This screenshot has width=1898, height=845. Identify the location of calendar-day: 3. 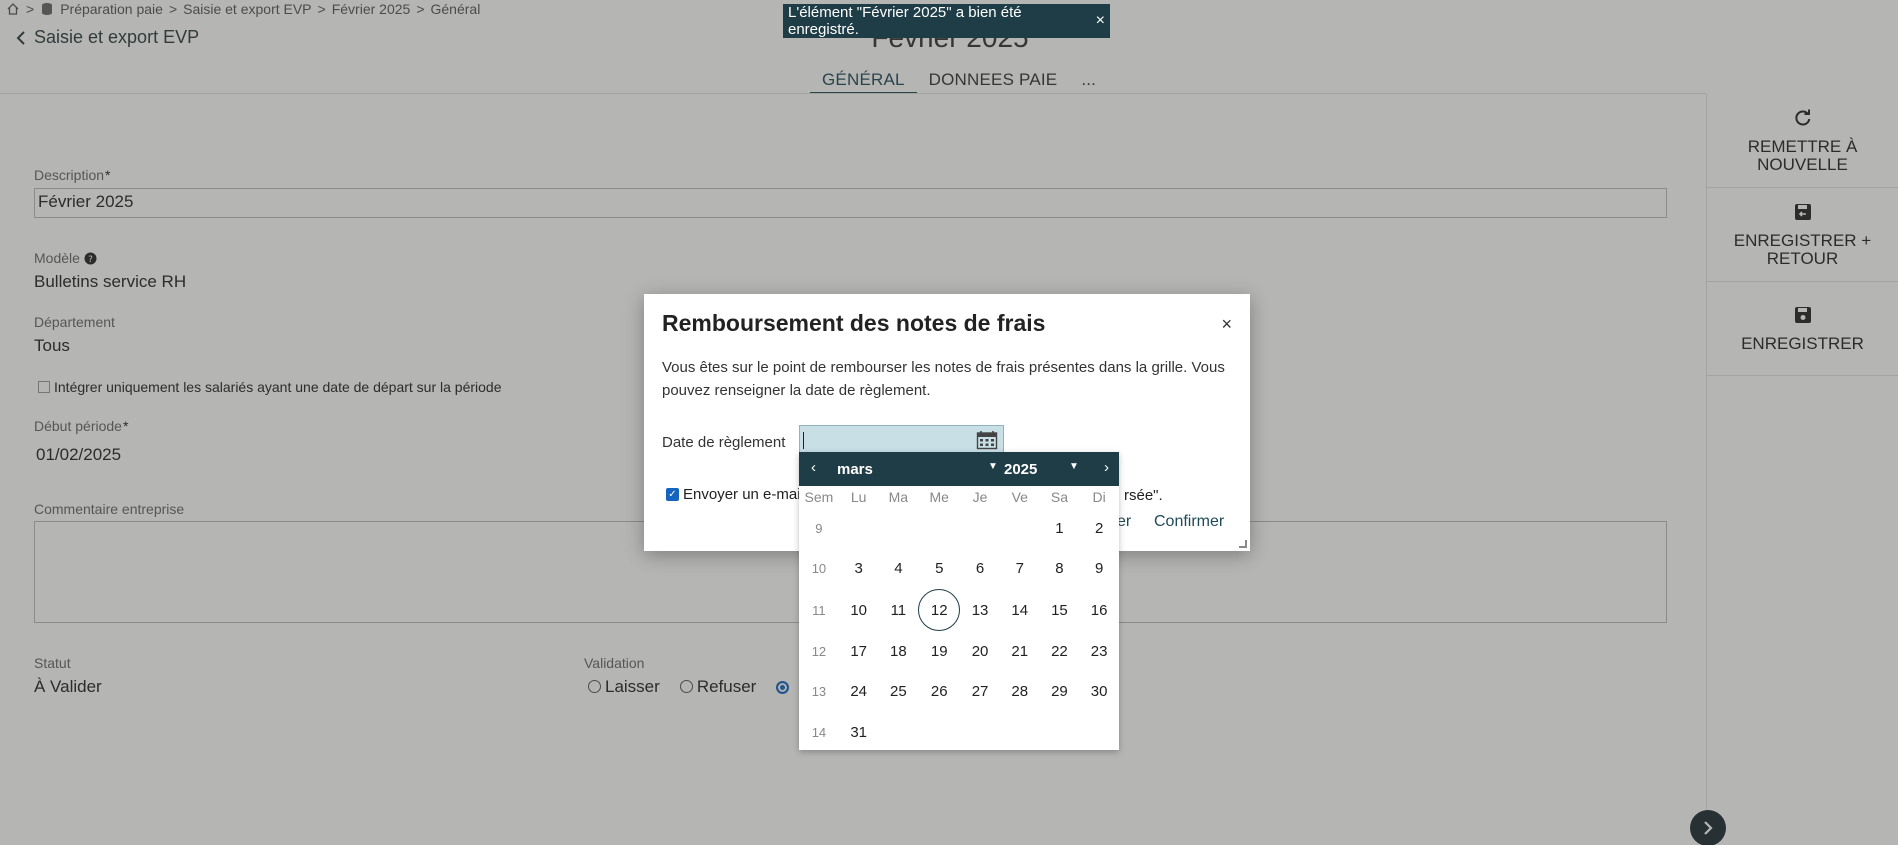
(859, 569).